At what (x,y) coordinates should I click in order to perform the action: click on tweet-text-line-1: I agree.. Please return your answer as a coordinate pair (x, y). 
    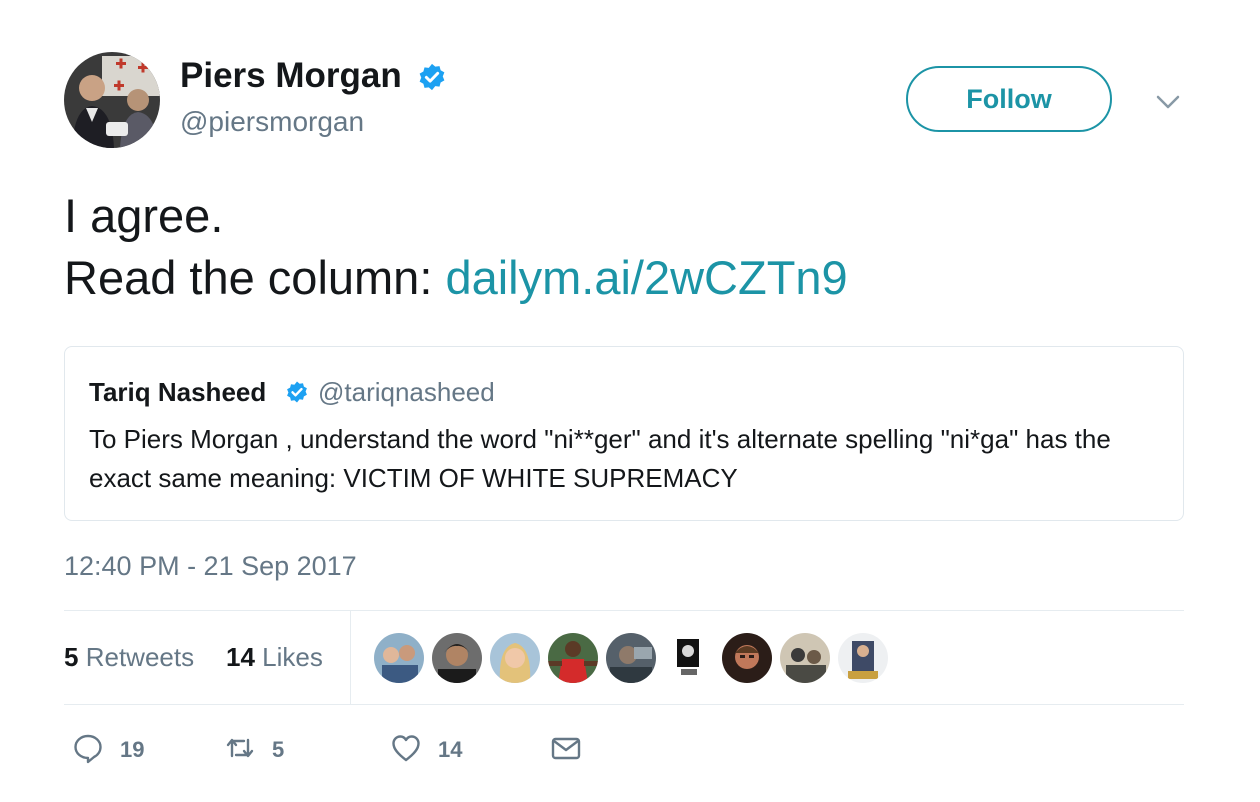
    Looking at the image, I should click on (144, 215).